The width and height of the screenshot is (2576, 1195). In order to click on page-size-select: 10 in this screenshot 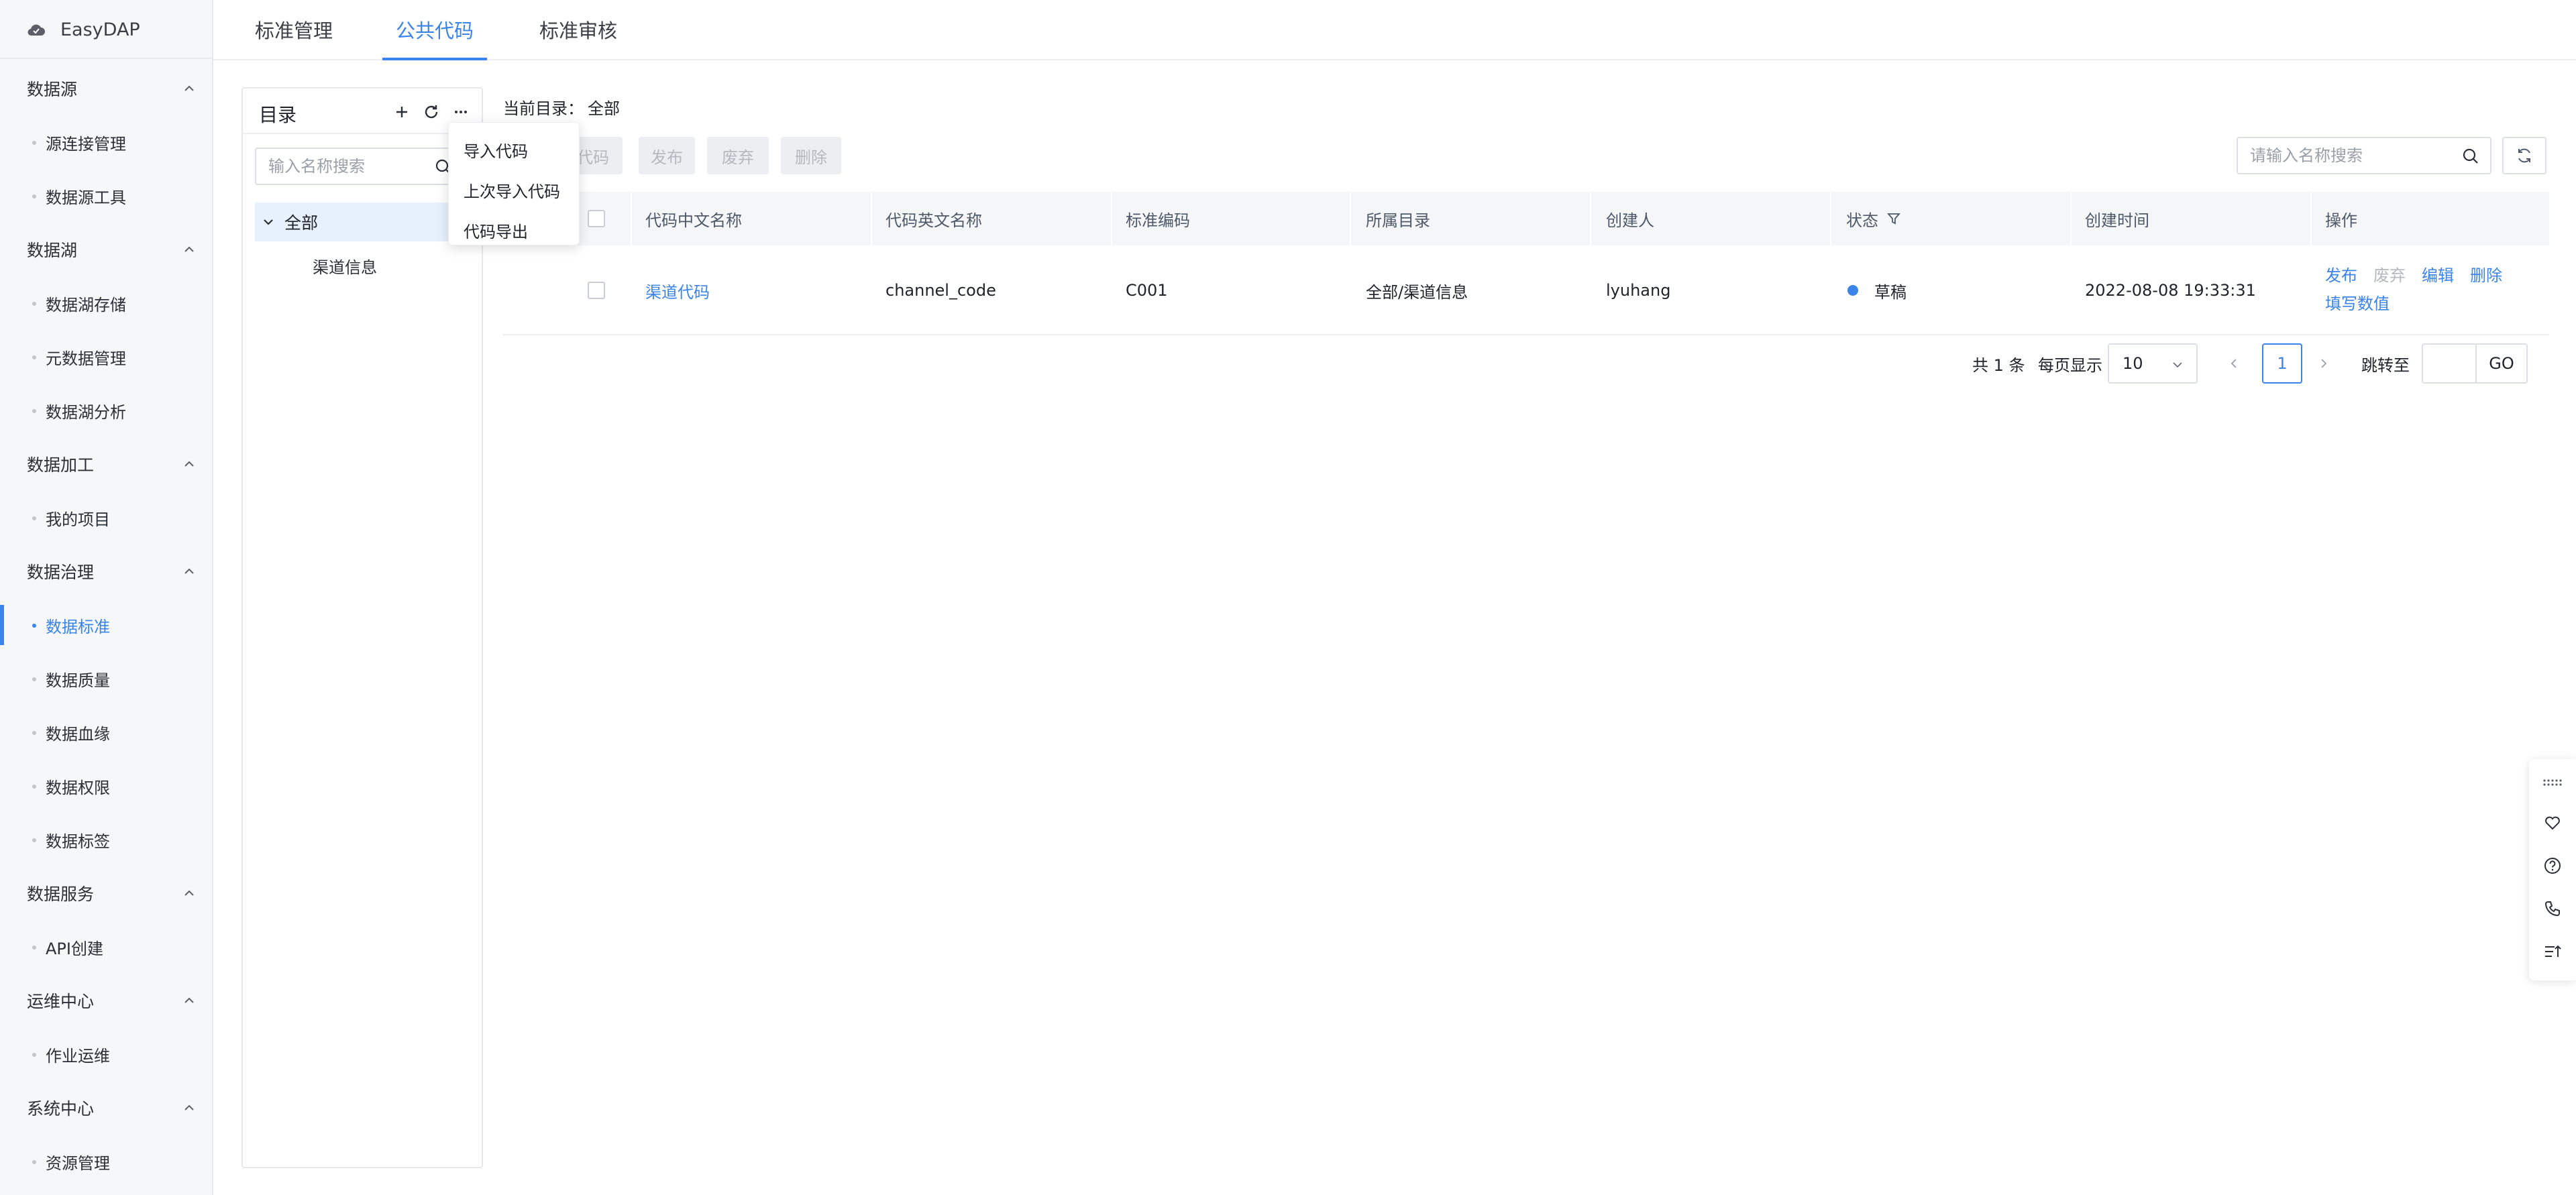, I will do `click(2153, 363)`.